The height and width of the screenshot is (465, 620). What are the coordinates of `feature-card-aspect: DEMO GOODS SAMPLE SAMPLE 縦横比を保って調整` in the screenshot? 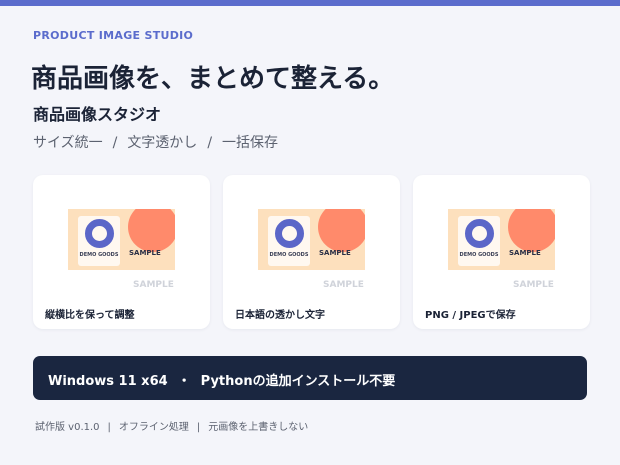 It's located at (121, 252).